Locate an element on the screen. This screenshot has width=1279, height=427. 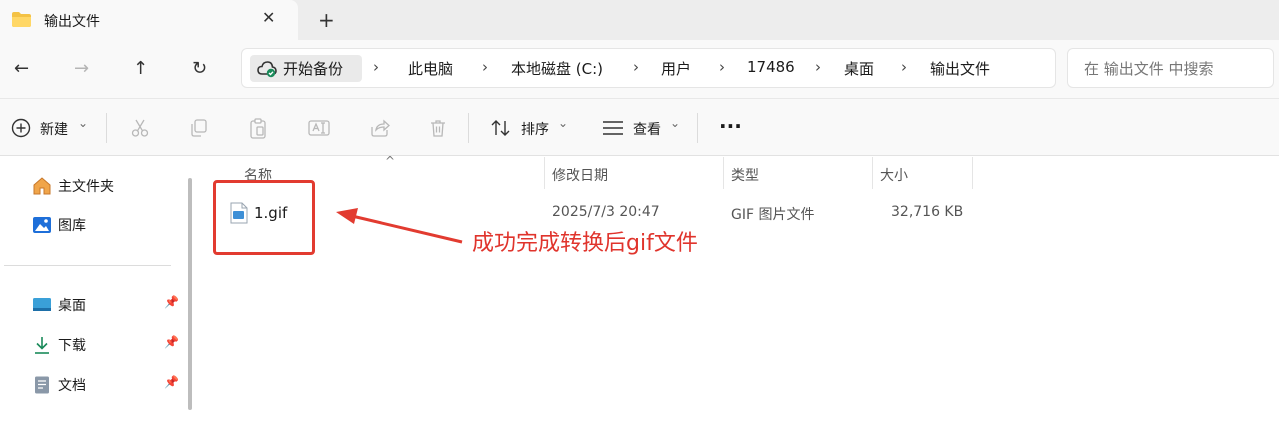
sidebar-item-desktop: 桌面 📌 is located at coordinates (107, 305).